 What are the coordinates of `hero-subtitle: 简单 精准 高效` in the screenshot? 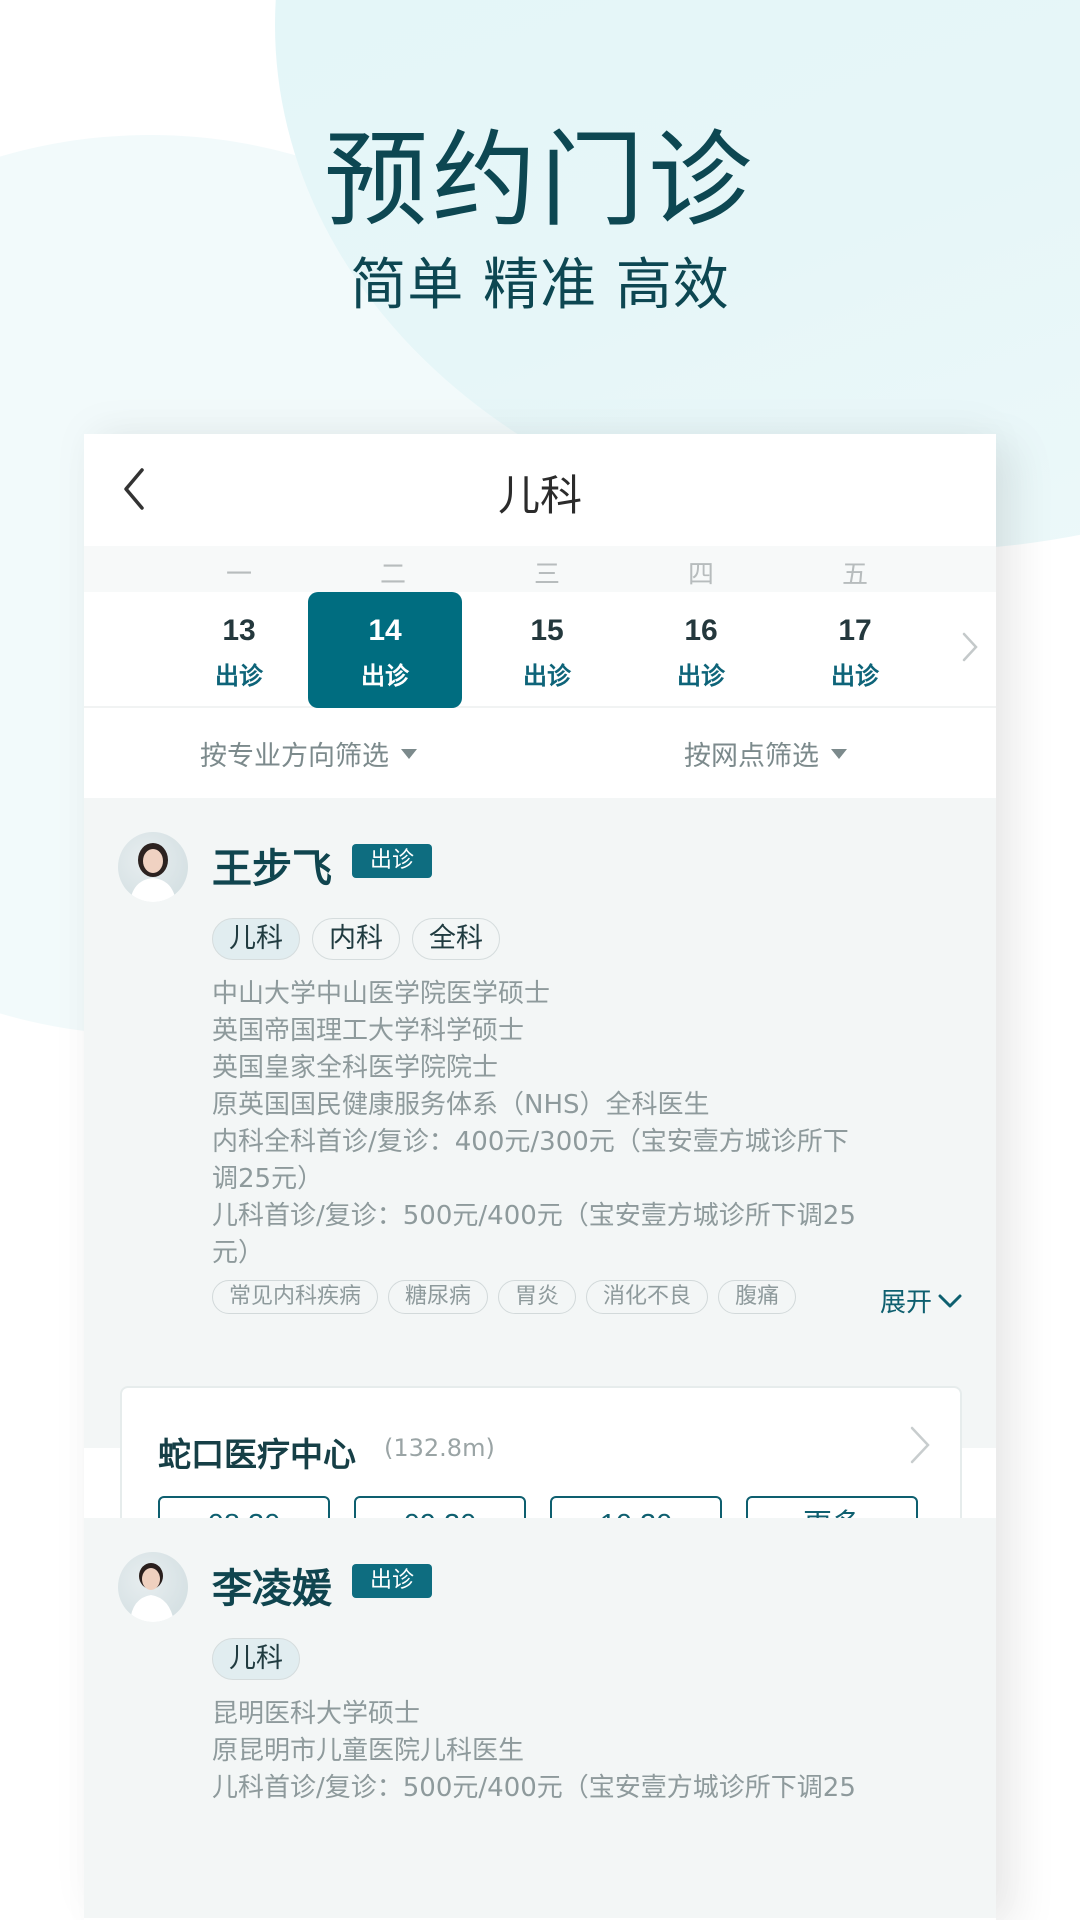 It's located at (540, 285).